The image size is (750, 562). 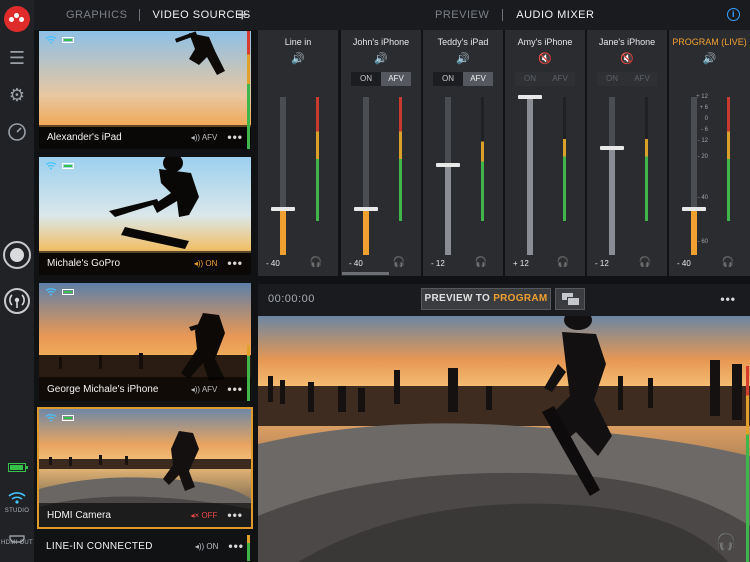 What do you see at coordinates (627, 153) in the screenshot?
I see `channel-strip: Jane's iPhone 🔇 ON AFV - 12 🎧` at bounding box center [627, 153].